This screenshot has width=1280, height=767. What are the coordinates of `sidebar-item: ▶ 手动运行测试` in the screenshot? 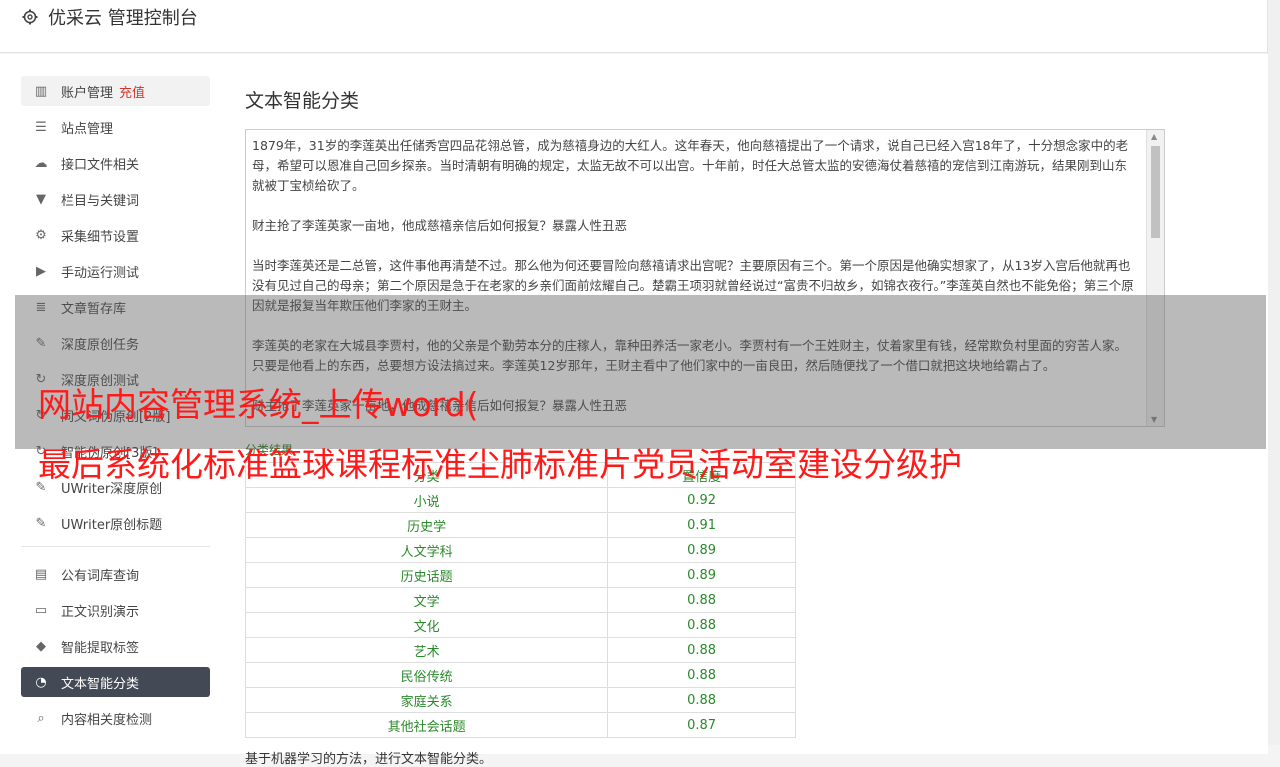 It's located at (115, 271).